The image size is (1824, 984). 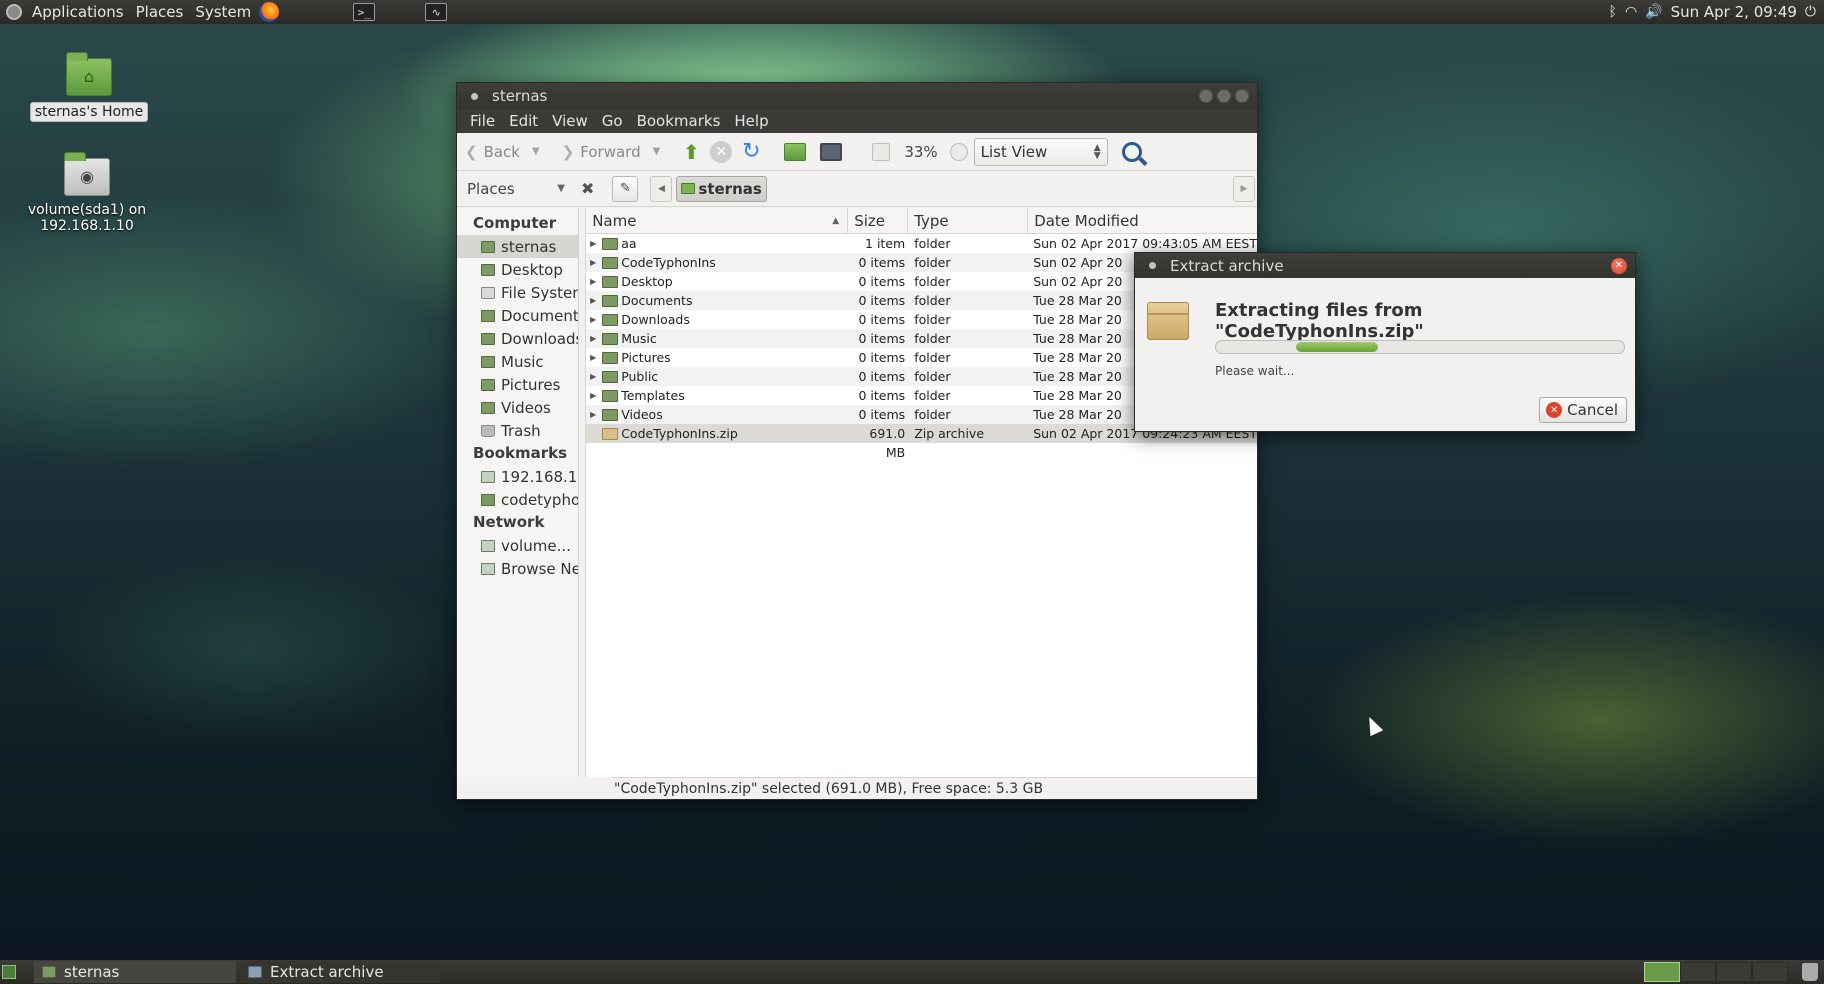 I want to click on zoom-out-icon, so click(x=881, y=151).